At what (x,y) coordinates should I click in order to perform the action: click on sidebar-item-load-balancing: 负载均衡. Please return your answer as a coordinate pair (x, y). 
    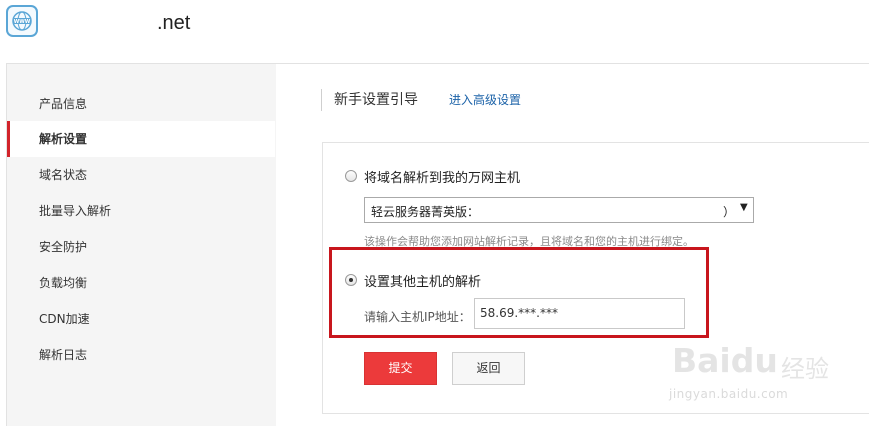
    Looking at the image, I should click on (141, 283).